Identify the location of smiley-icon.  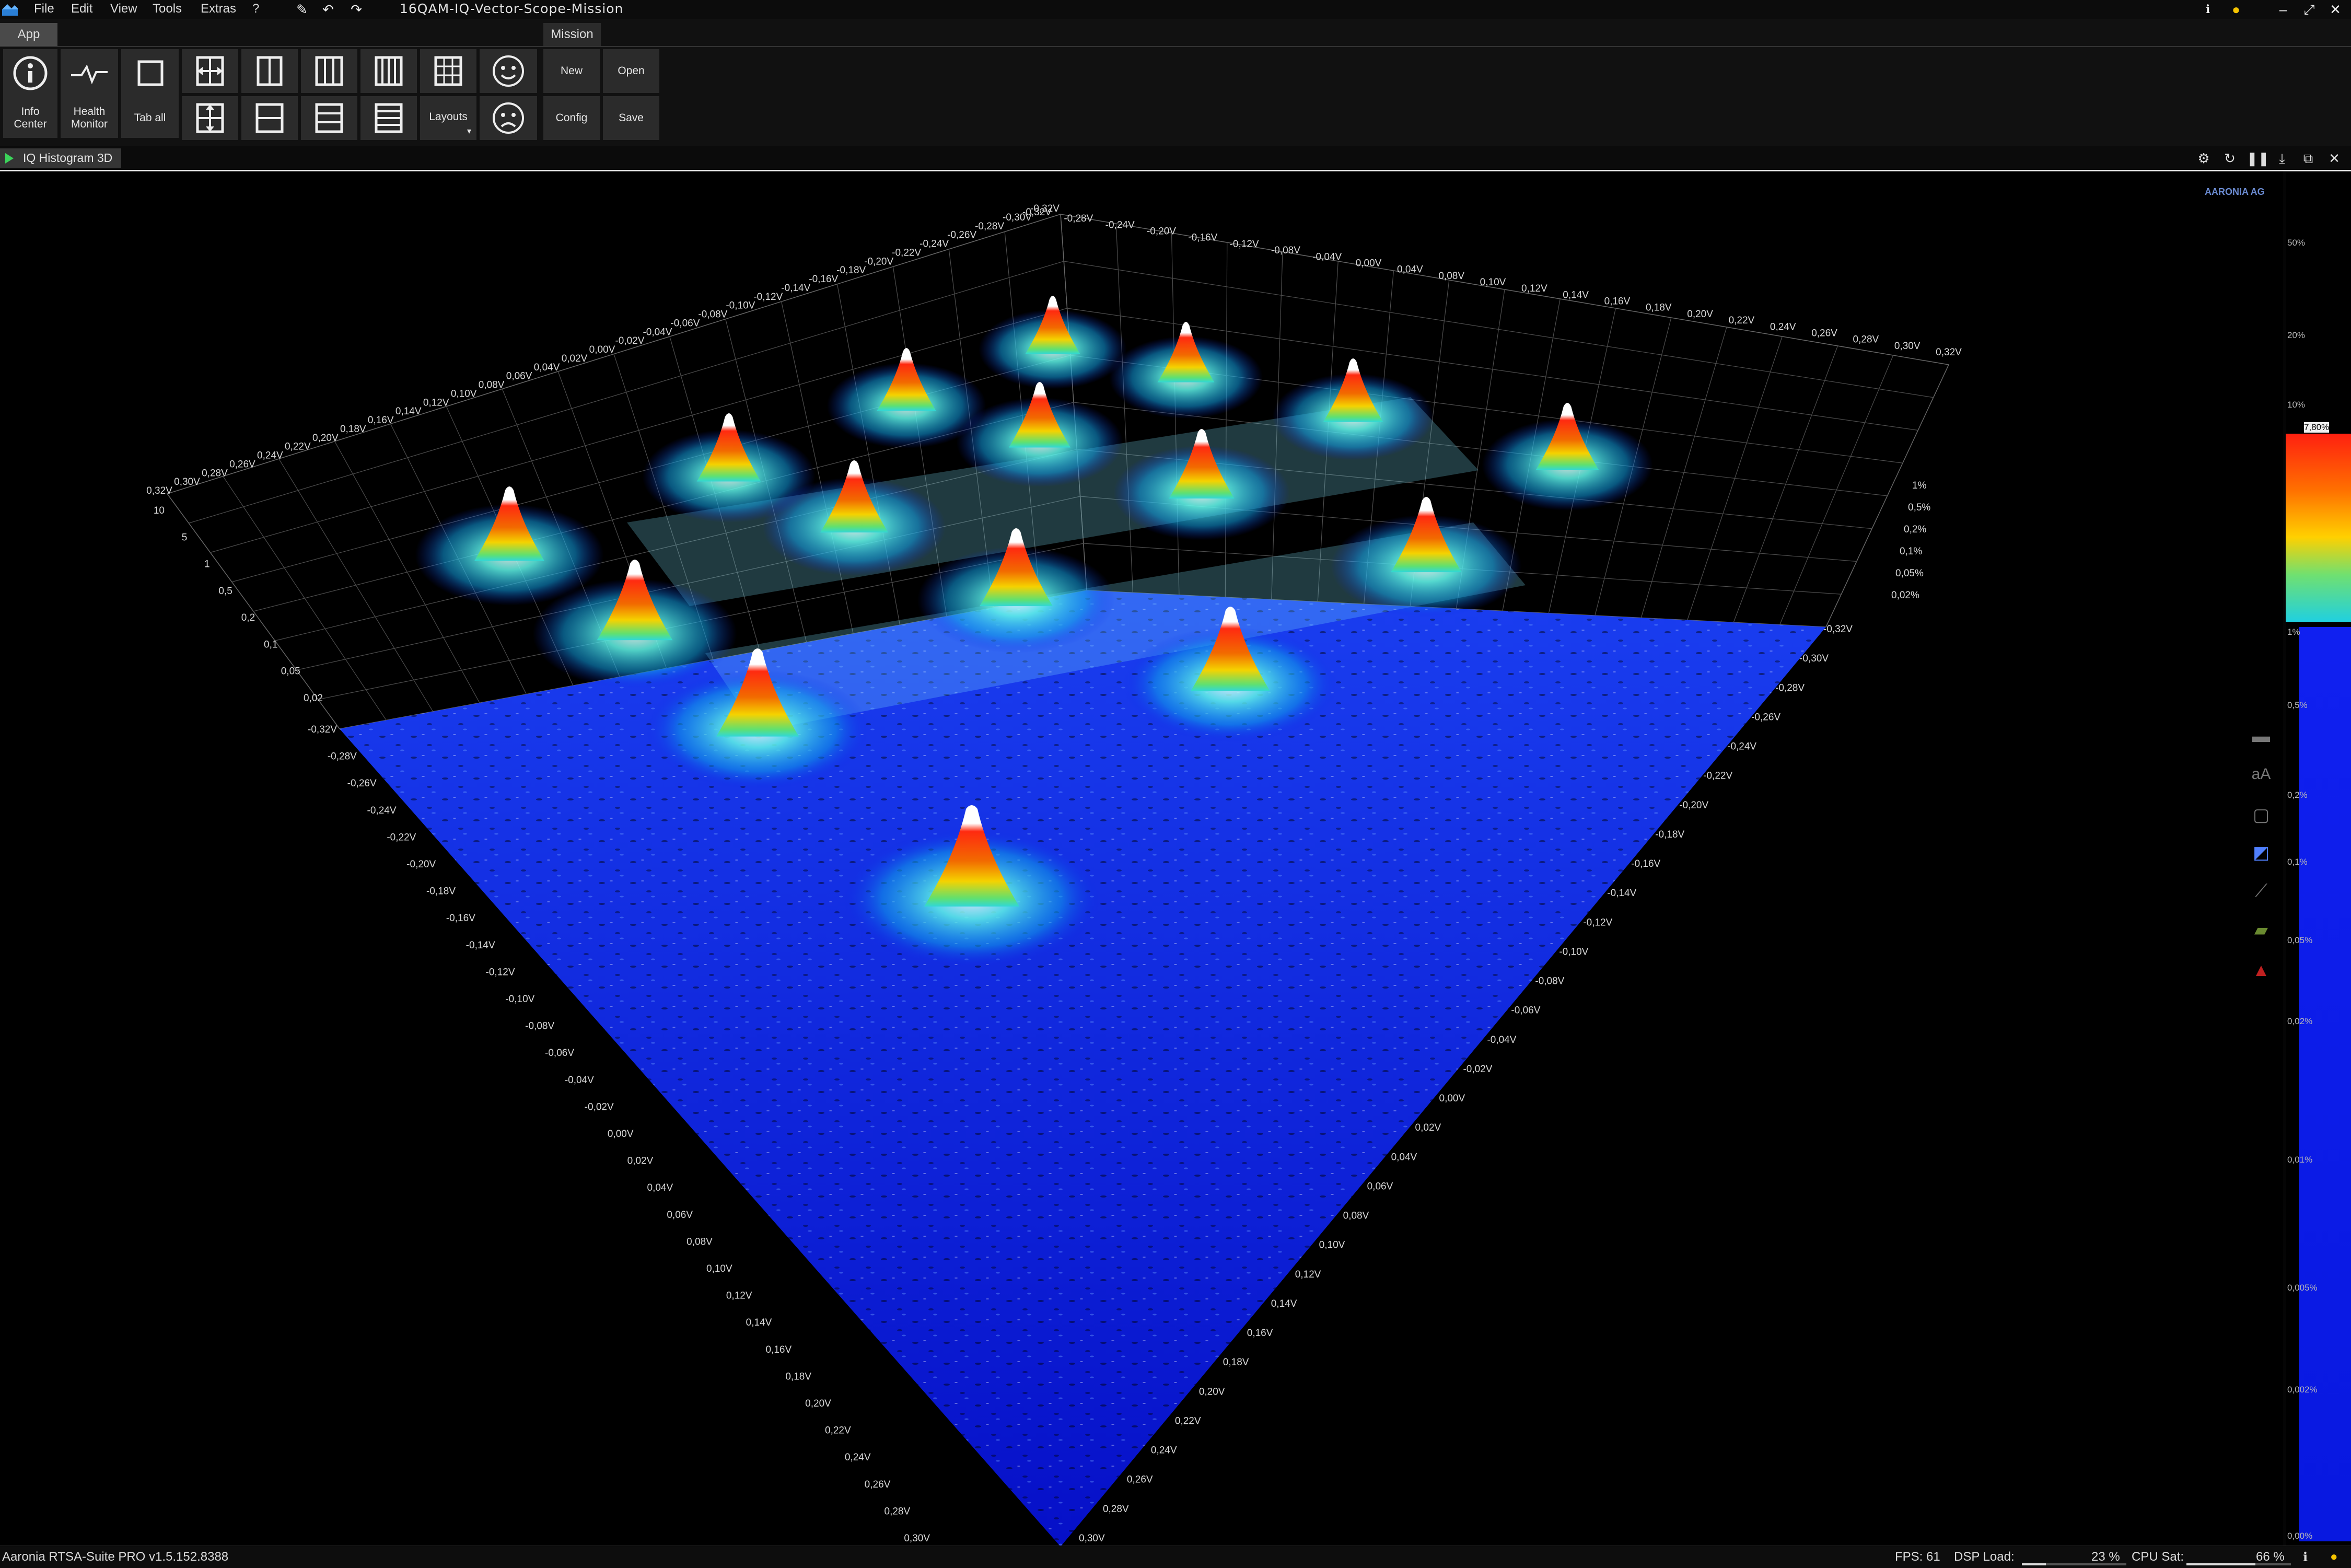
(508, 71).